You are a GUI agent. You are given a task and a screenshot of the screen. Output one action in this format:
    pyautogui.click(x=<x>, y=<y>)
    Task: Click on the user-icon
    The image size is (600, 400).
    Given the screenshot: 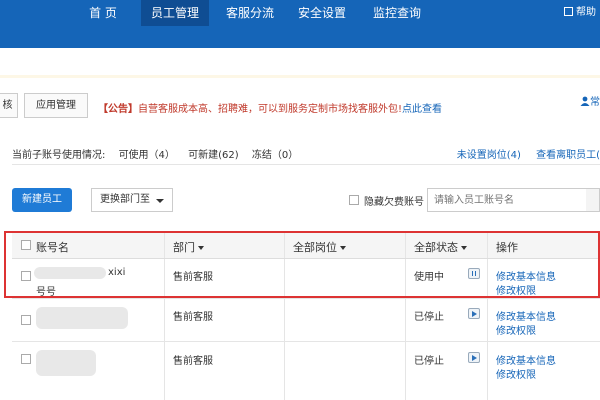 What is the action you would take?
    pyautogui.click(x=585, y=101)
    